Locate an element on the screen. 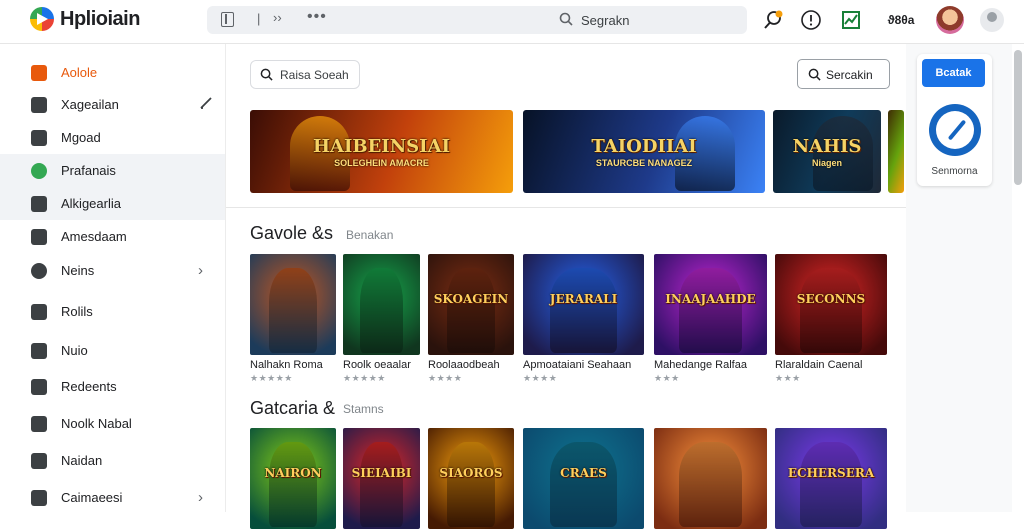 This screenshot has width=1024, height=529. sidebar-item-label: Redeents is located at coordinates (89, 386).